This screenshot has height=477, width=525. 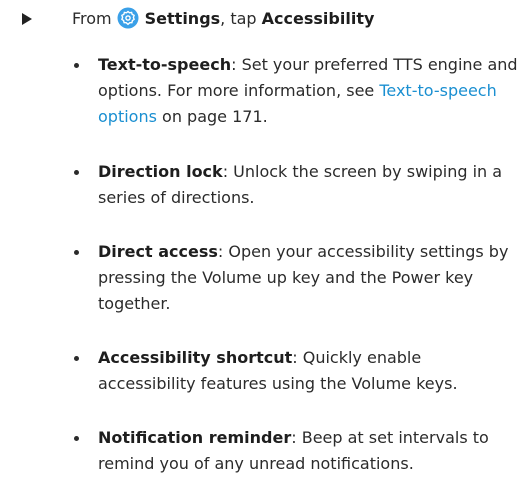 I want to click on item-term: Accessibility shortcut, so click(x=195, y=357).